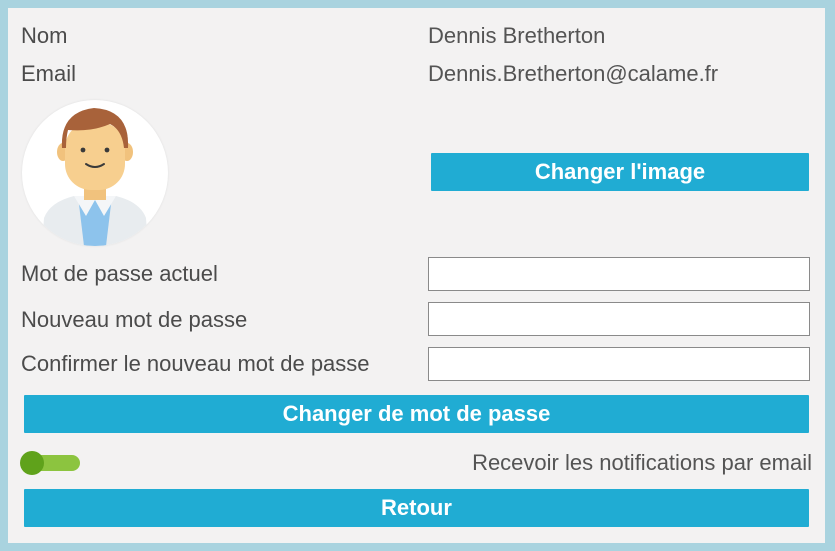  What do you see at coordinates (119, 273) in the screenshot?
I see `current-password-label: Mot de passe actuel` at bounding box center [119, 273].